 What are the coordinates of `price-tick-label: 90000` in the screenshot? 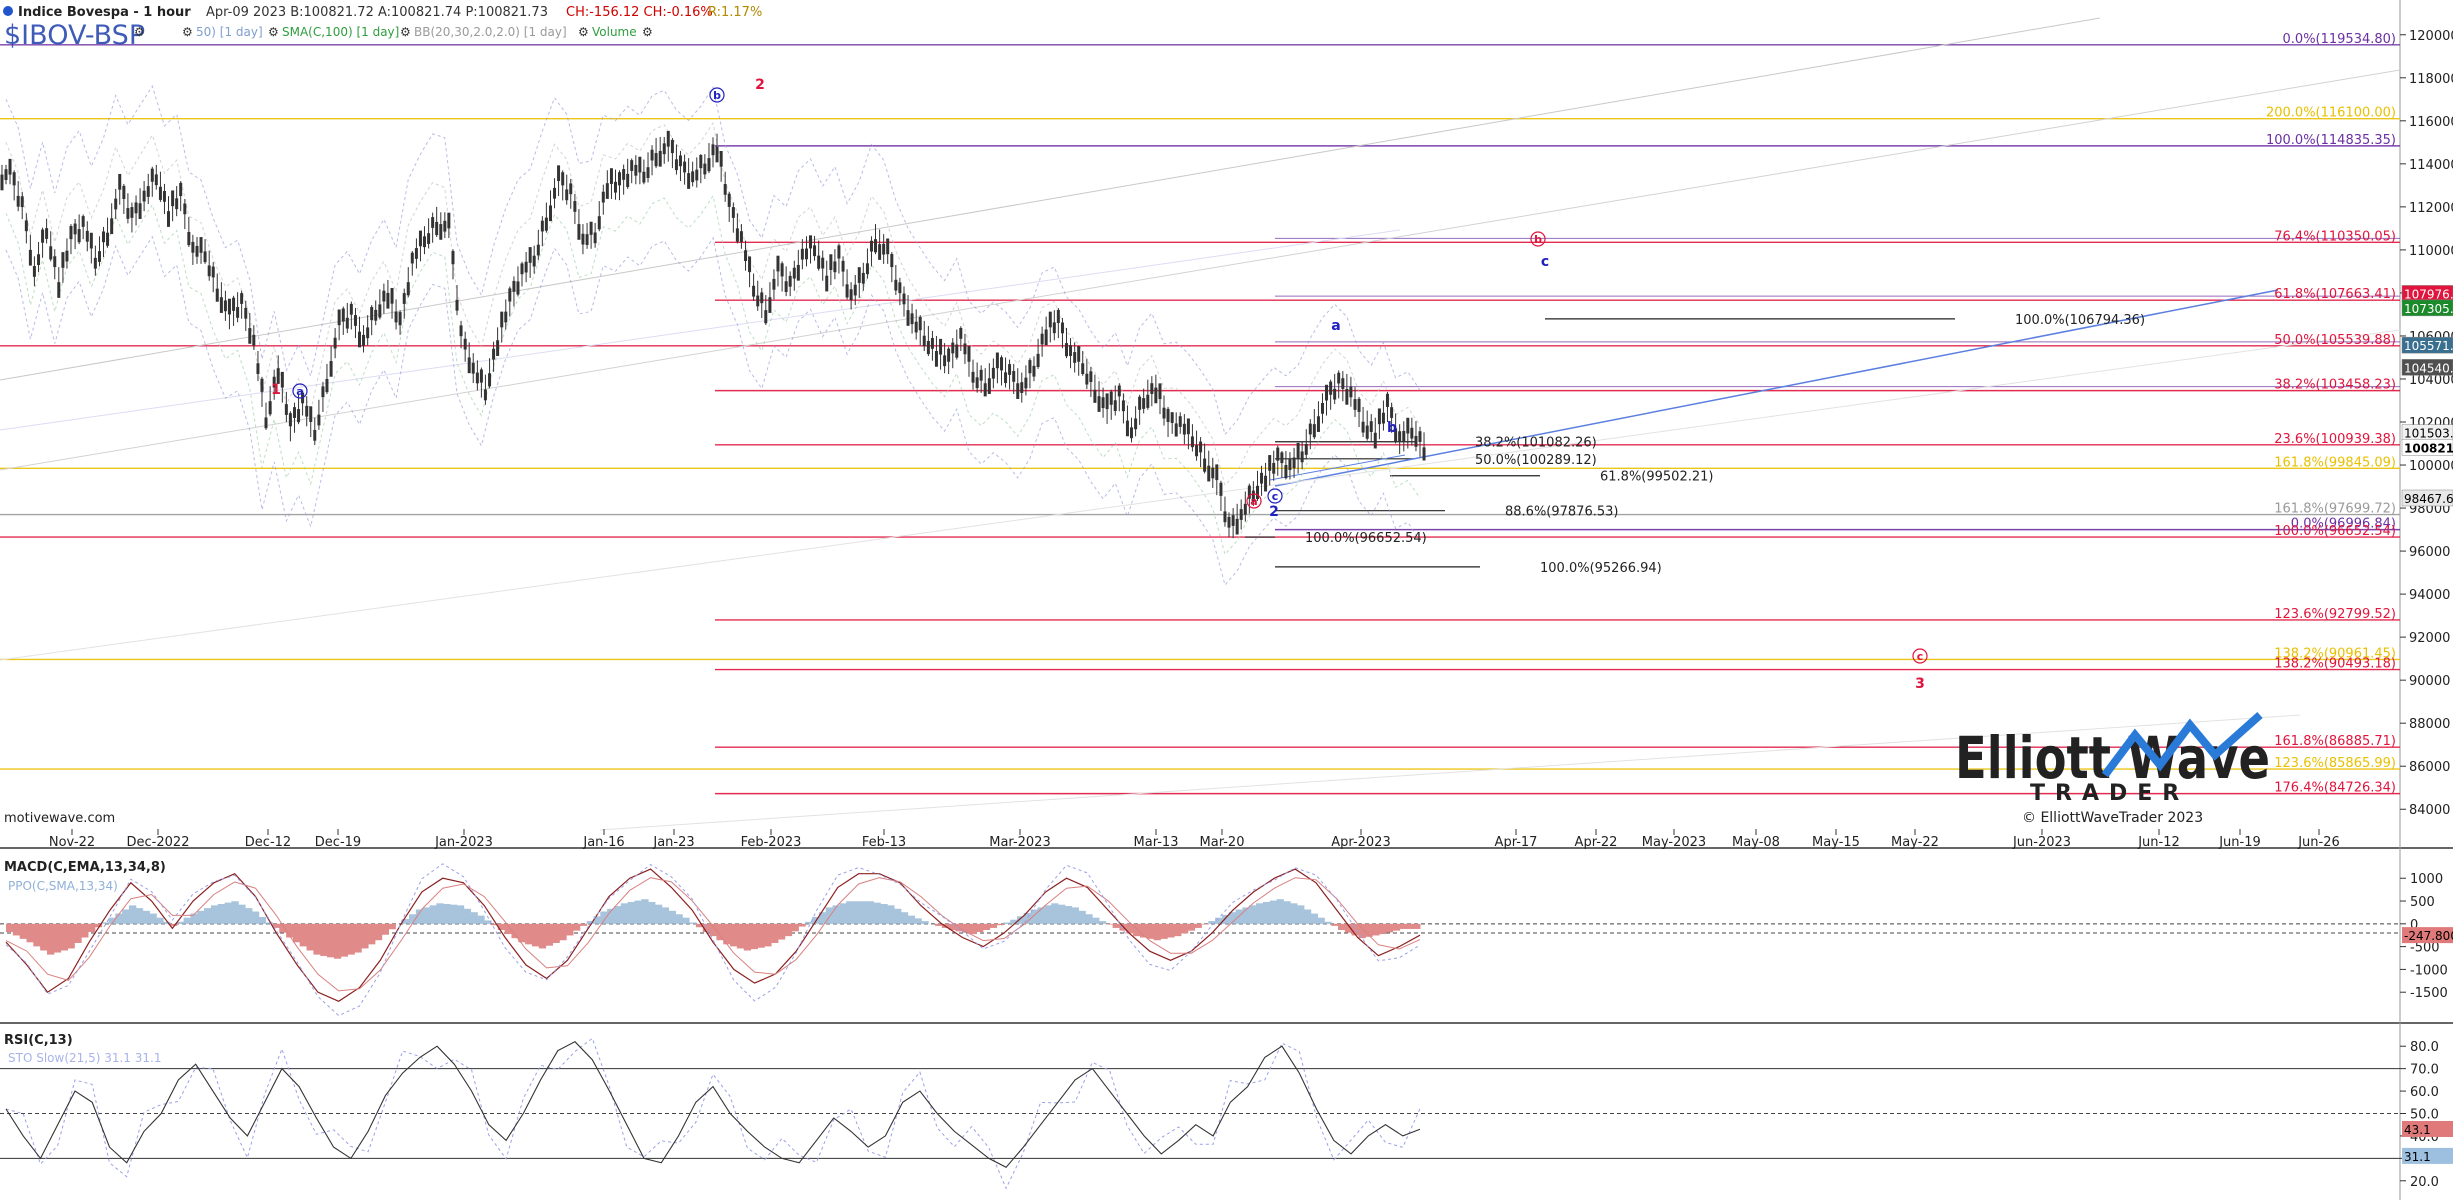 It's located at (2429, 681).